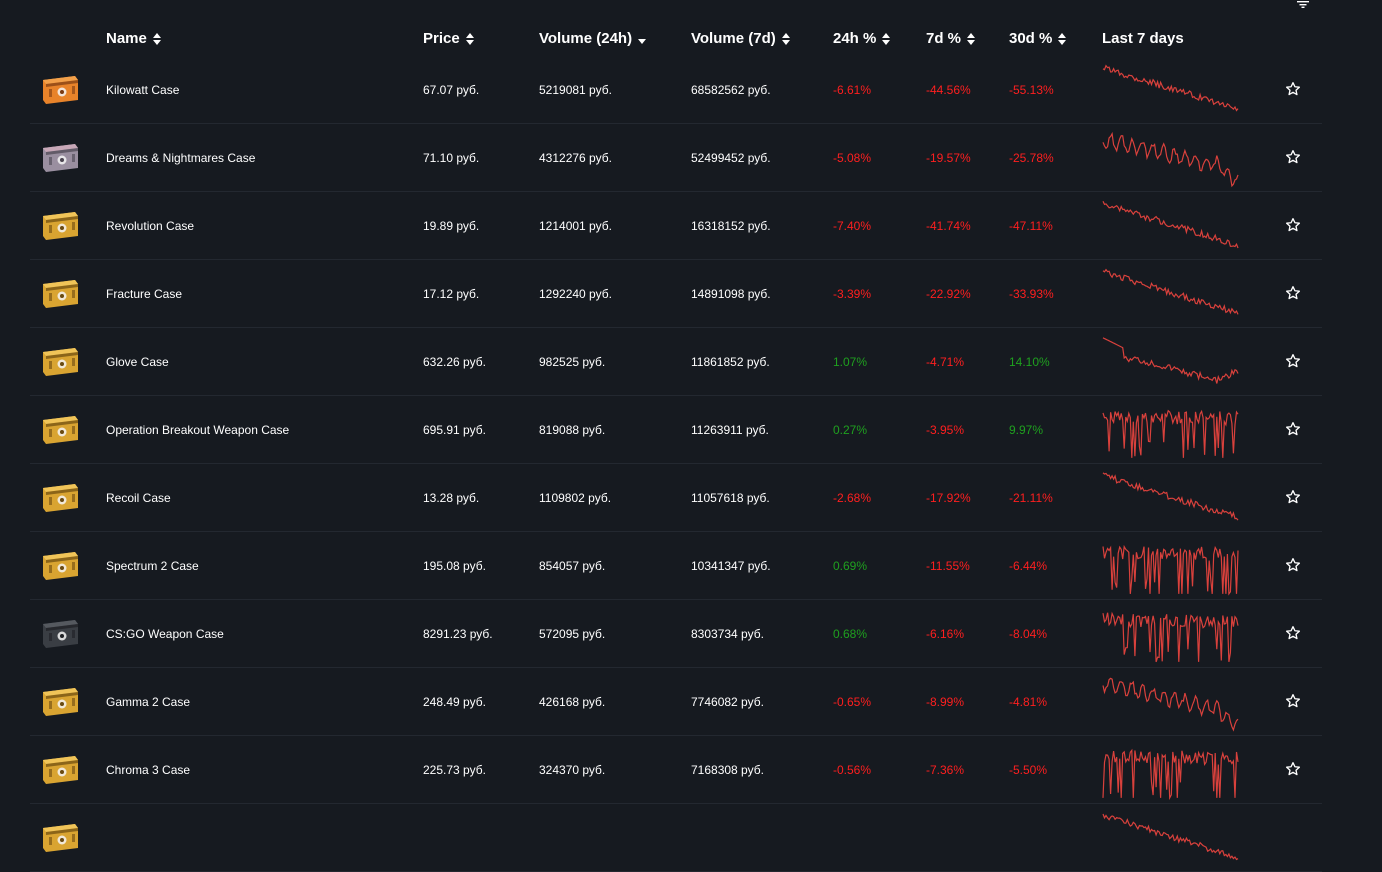  I want to click on header-volume-7d: Volume (7d), so click(741, 39).